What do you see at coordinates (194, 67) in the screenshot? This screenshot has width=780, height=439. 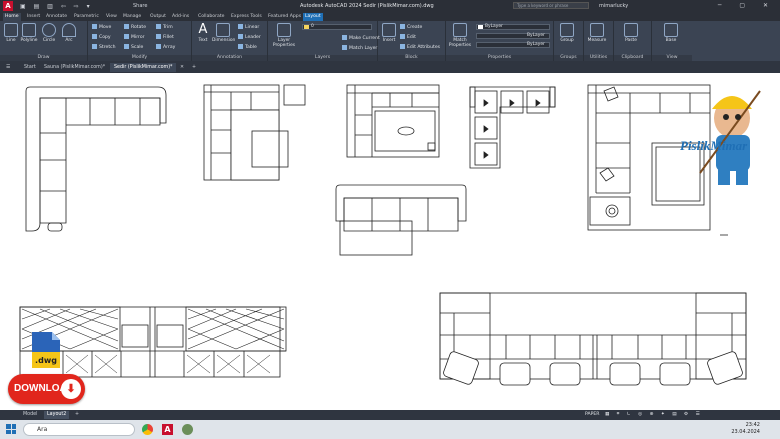 I see `new-tab-icon: +` at bounding box center [194, 67].